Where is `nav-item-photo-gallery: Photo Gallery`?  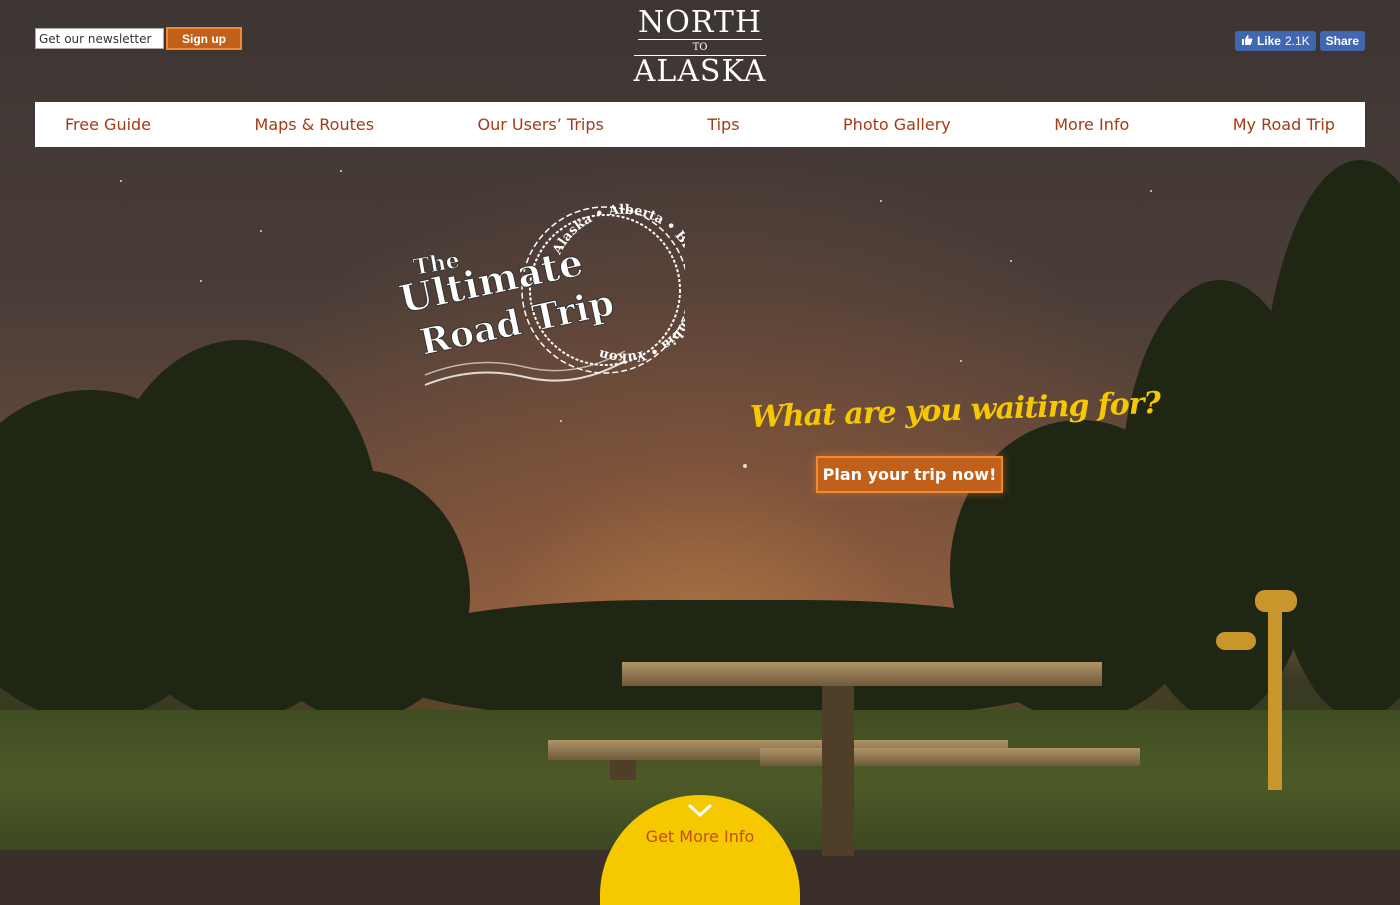 nav-item-photo-gallery: Photo Gallery is located at coordinates (897, 124).